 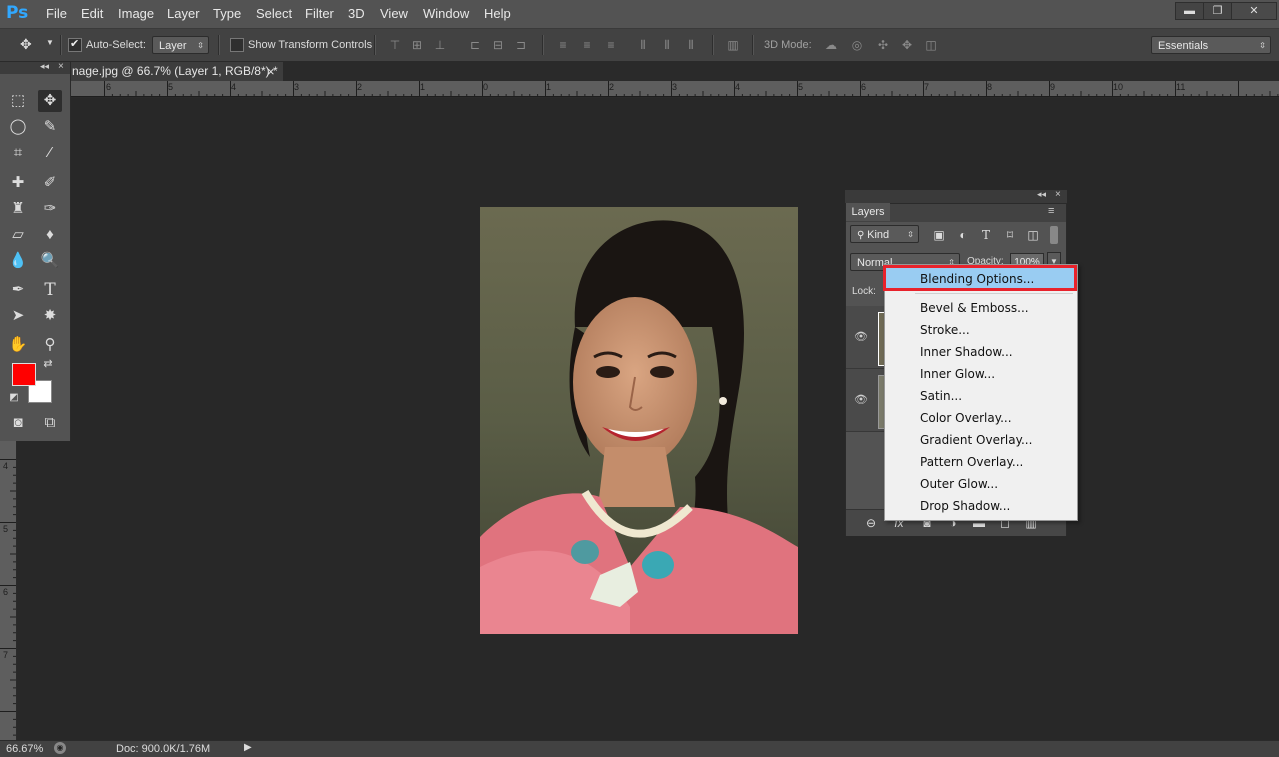 What do you see at coordinates (35, 67) in the screenshot?
I see `toolbox-header: ◂◂ ×` at bounding box center [35, 67].